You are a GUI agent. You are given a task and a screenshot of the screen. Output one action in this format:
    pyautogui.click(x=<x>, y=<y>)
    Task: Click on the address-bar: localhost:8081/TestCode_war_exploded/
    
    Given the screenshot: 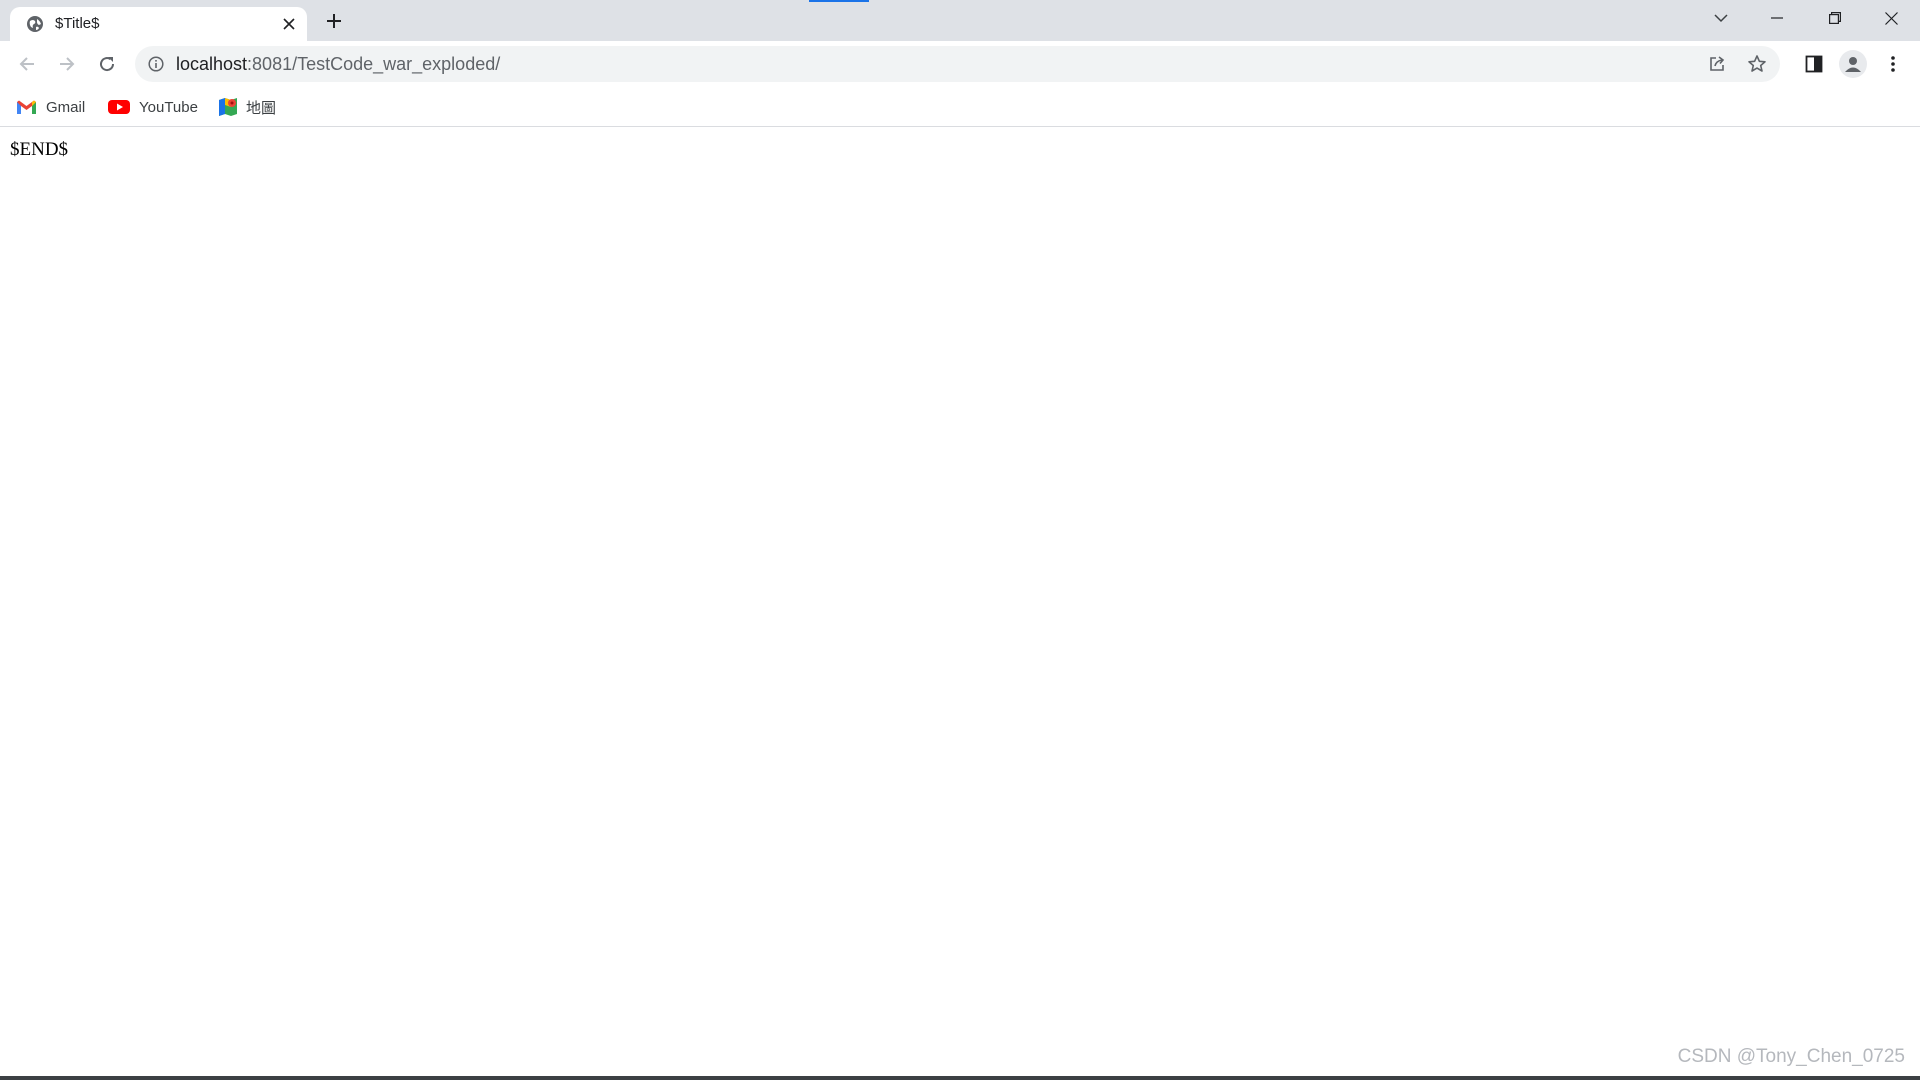 What is the action you would take?
    pyautogui.click(x=957, y=64)
    